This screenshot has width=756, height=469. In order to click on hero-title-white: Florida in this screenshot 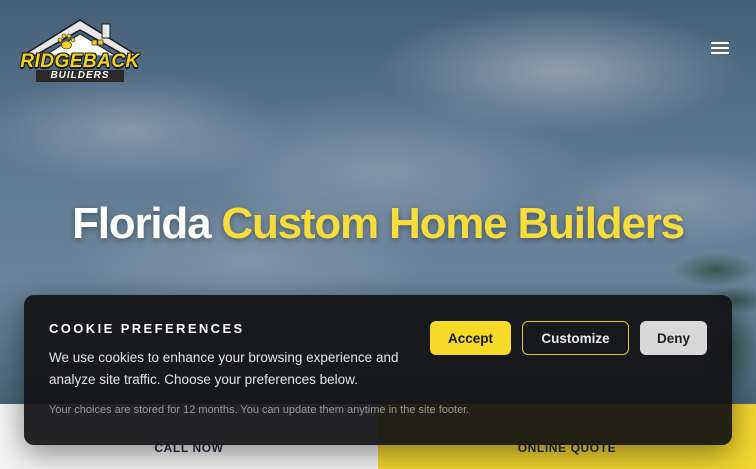, I will do `click(141, 223)`.